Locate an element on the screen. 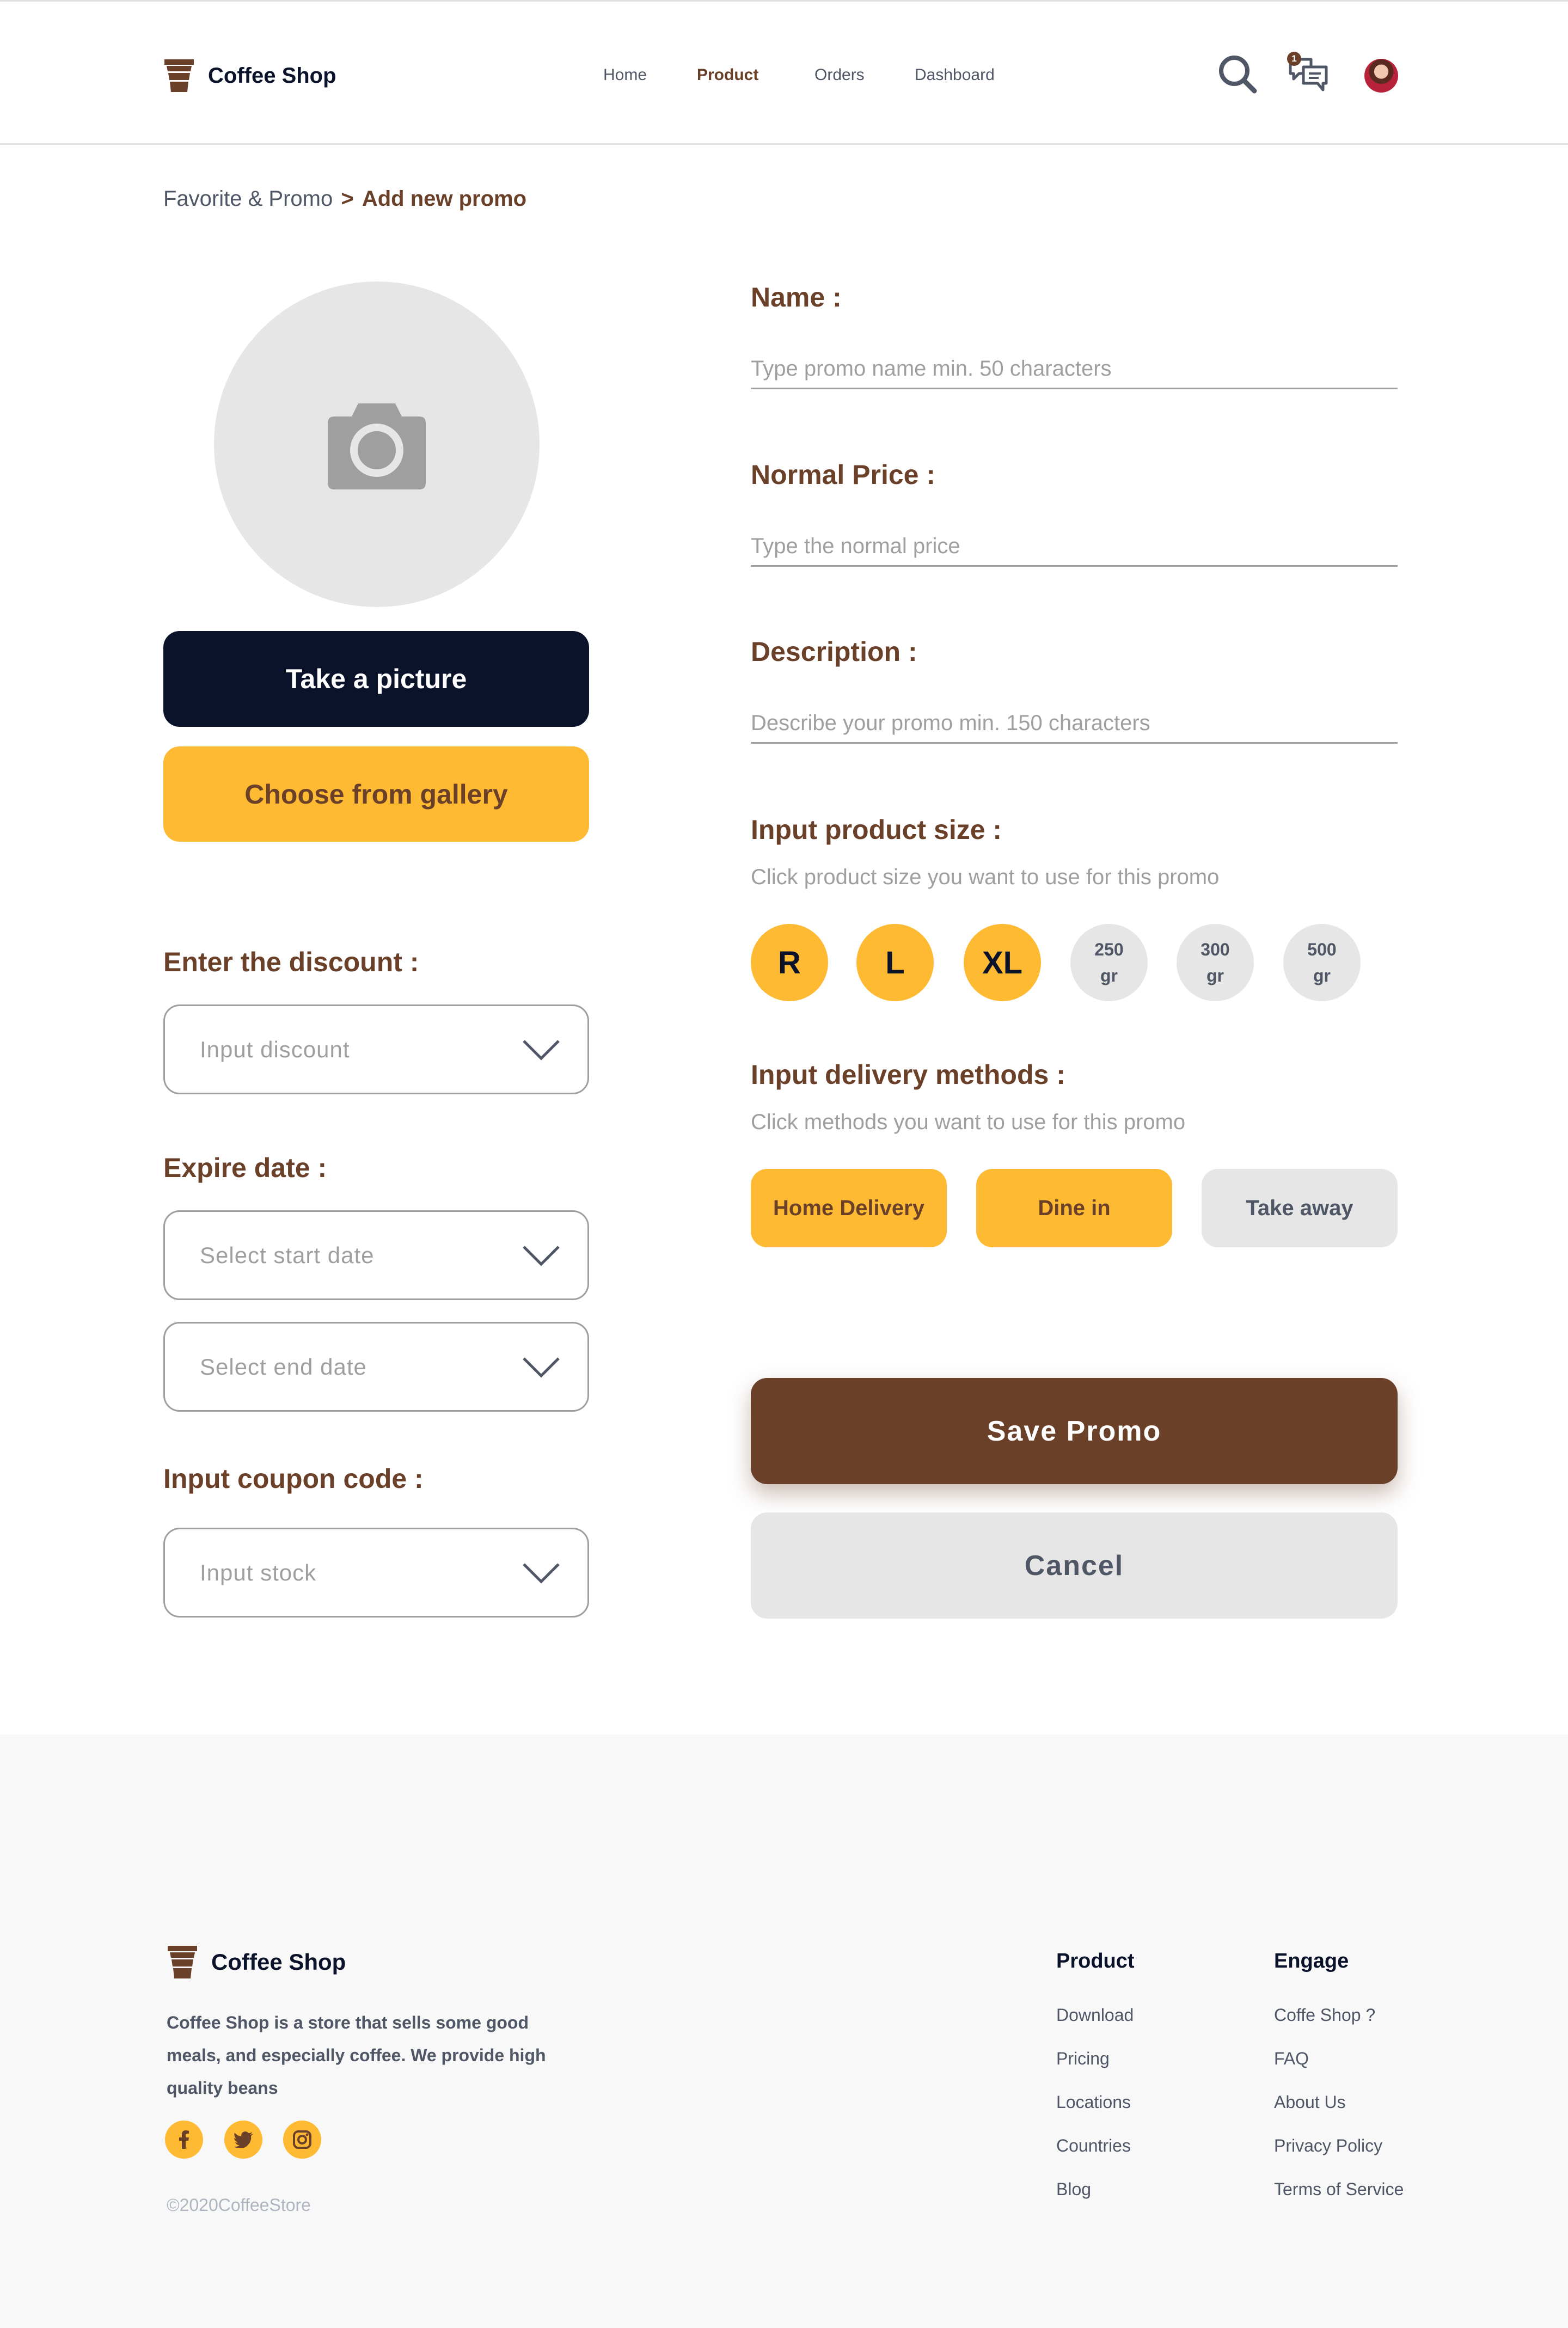  instagram-button is located at coordinates (302, 2140).